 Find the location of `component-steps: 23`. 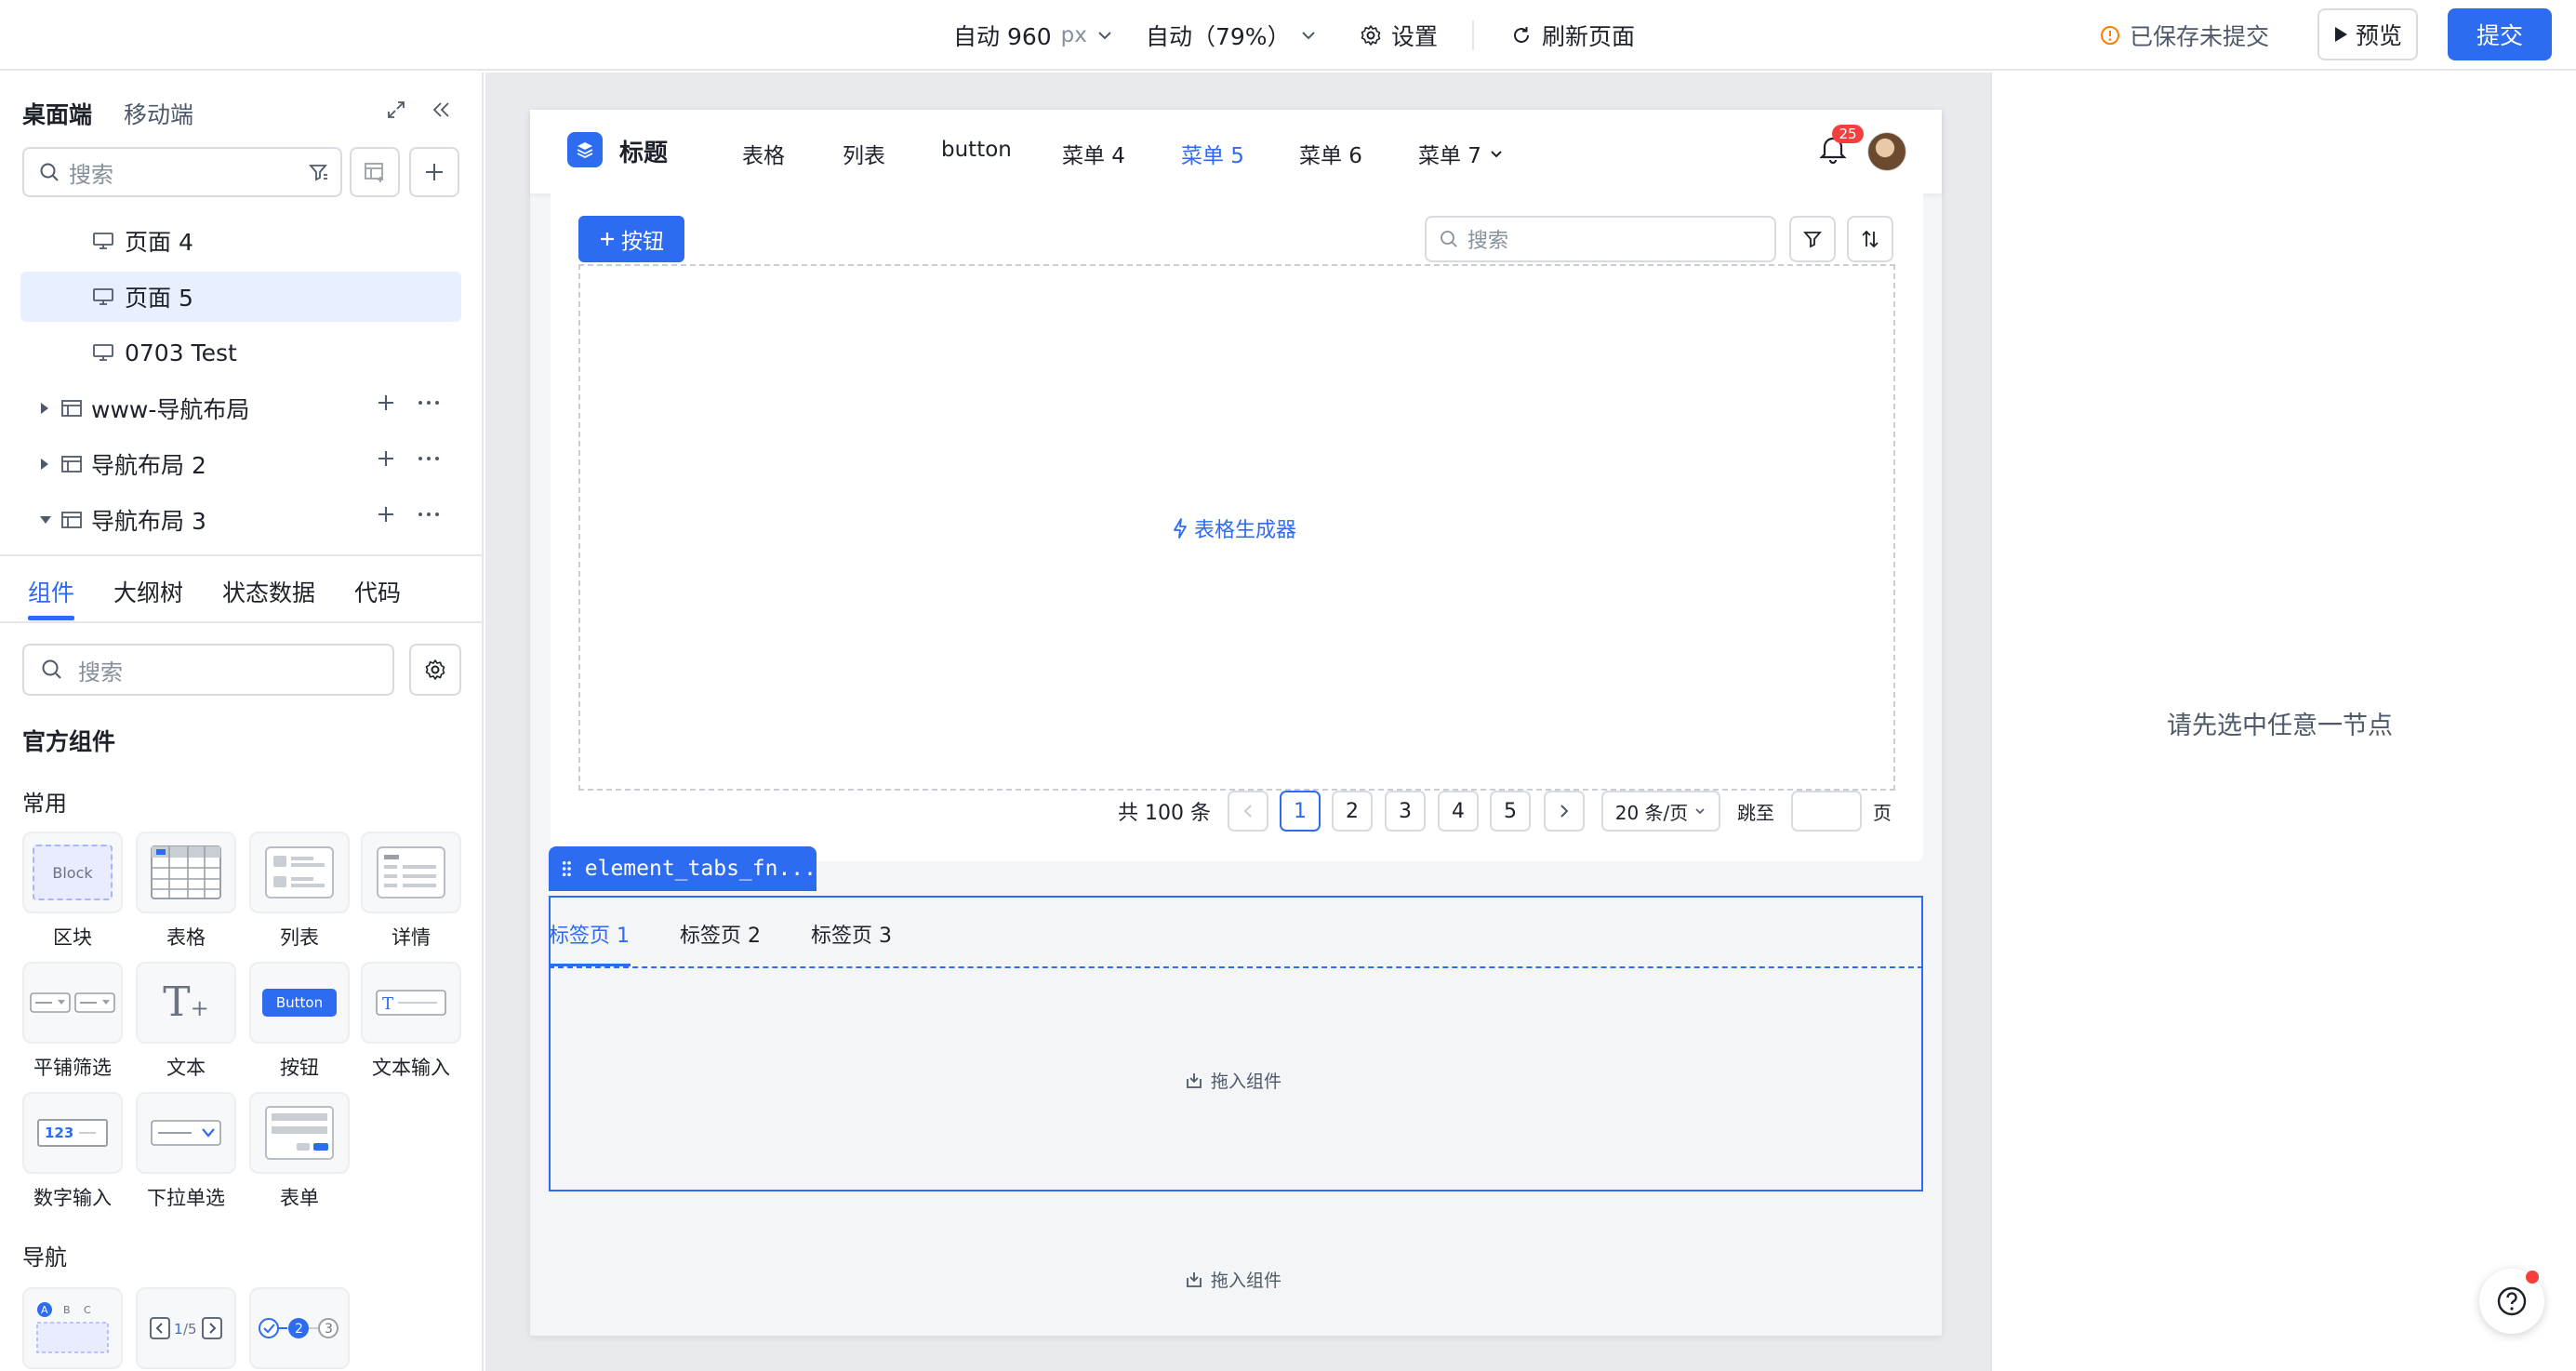

component-steps: 23 is located at coordinates (299, 1328).